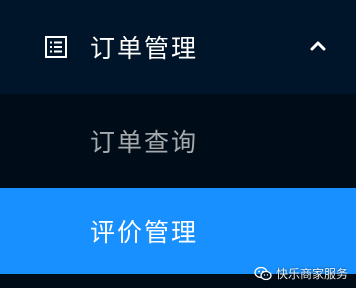 Image resolution: width=356 pixels, height=288 pixels. What do you see at coordinates (263, 274) in the screenshot?
I see `wechat-icon` at bounding box center [263, 274].